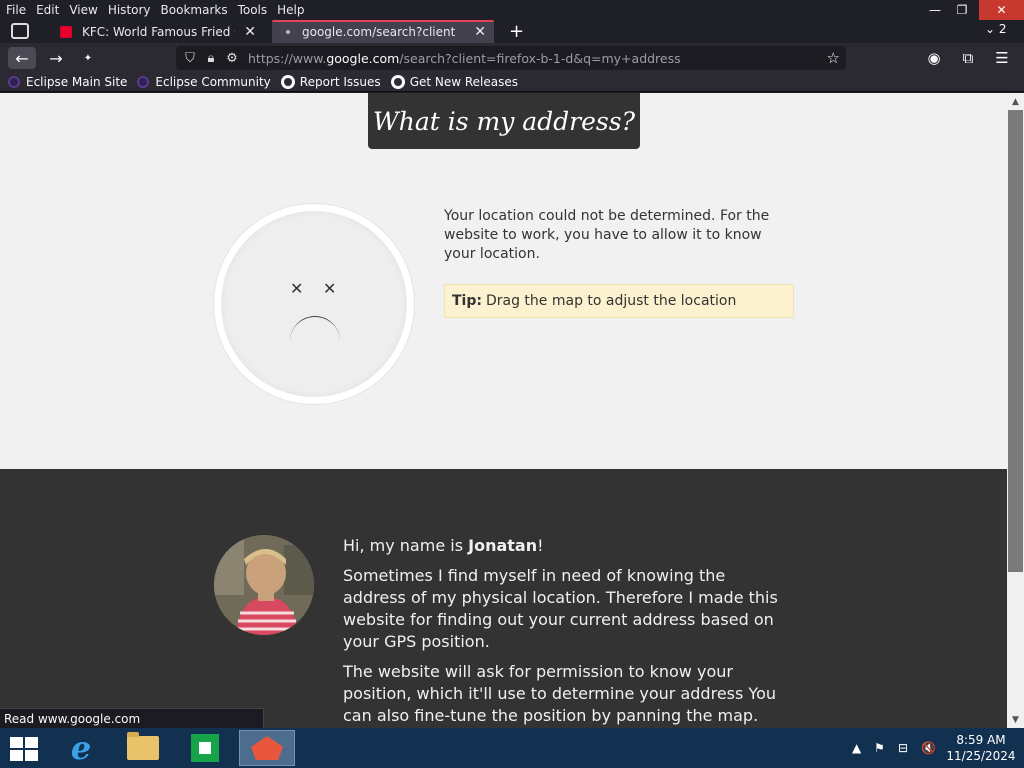 The height and width of the screenshot is (768, 1024). I want to click on scroll-up-icon: ▲, so click(1015, 101).